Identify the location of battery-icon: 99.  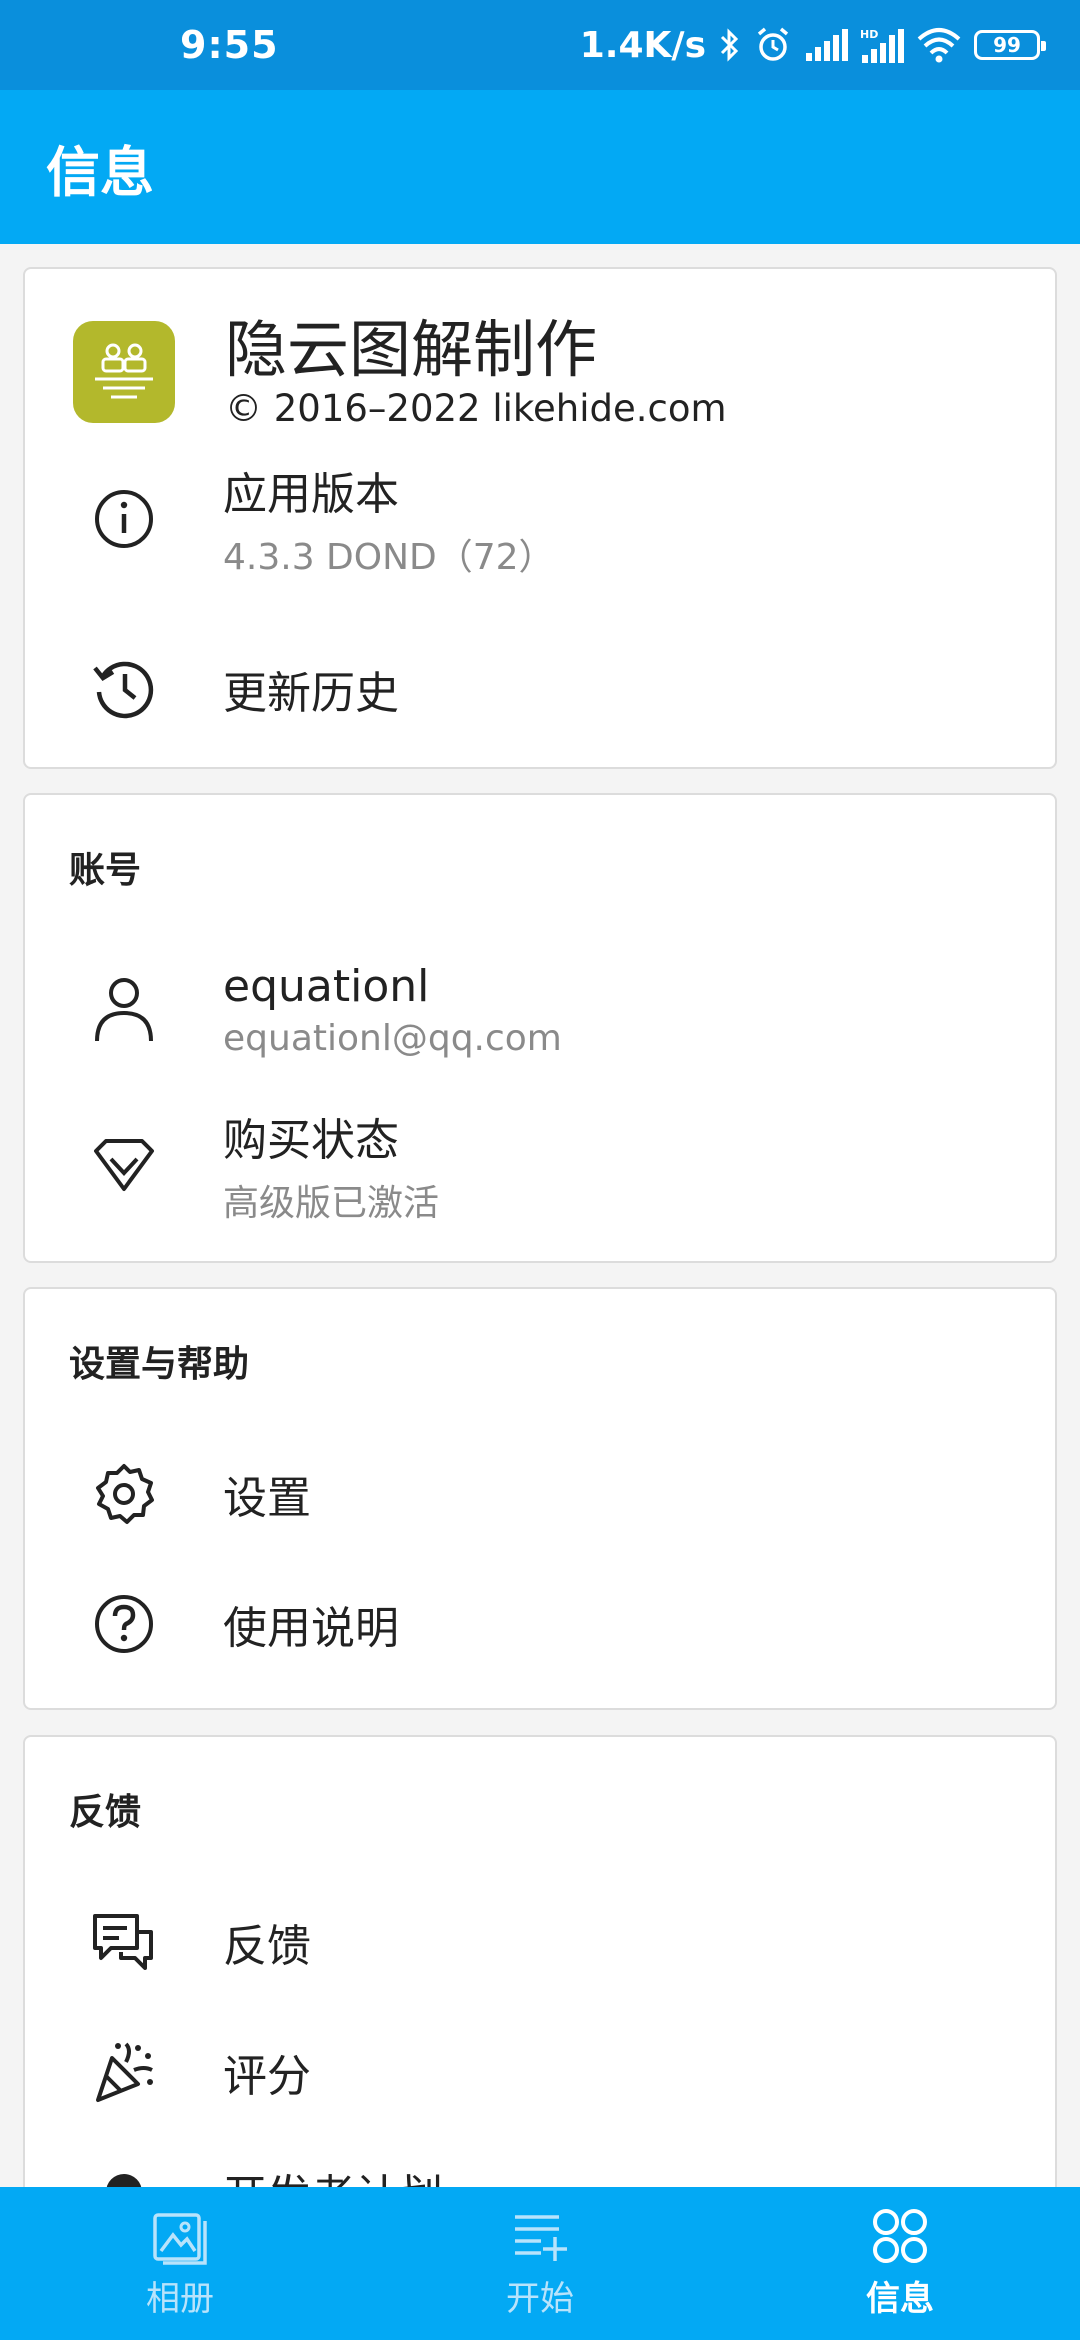
(1010, 45).